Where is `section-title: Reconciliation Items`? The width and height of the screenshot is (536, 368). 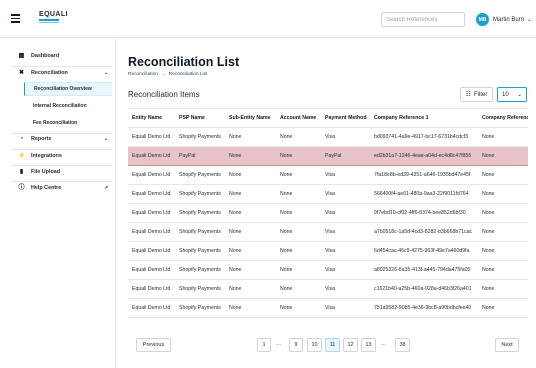 section-title: Reconciliation Items is located at coordinates (164, 94).